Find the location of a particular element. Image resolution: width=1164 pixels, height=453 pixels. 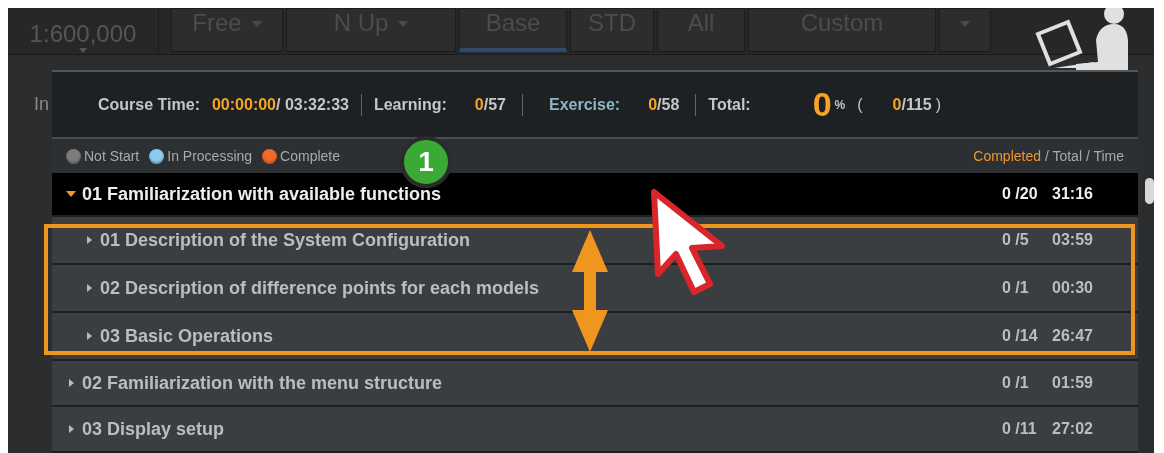

lesson-count: 0 /11 is located at coordinates (1020, 429).